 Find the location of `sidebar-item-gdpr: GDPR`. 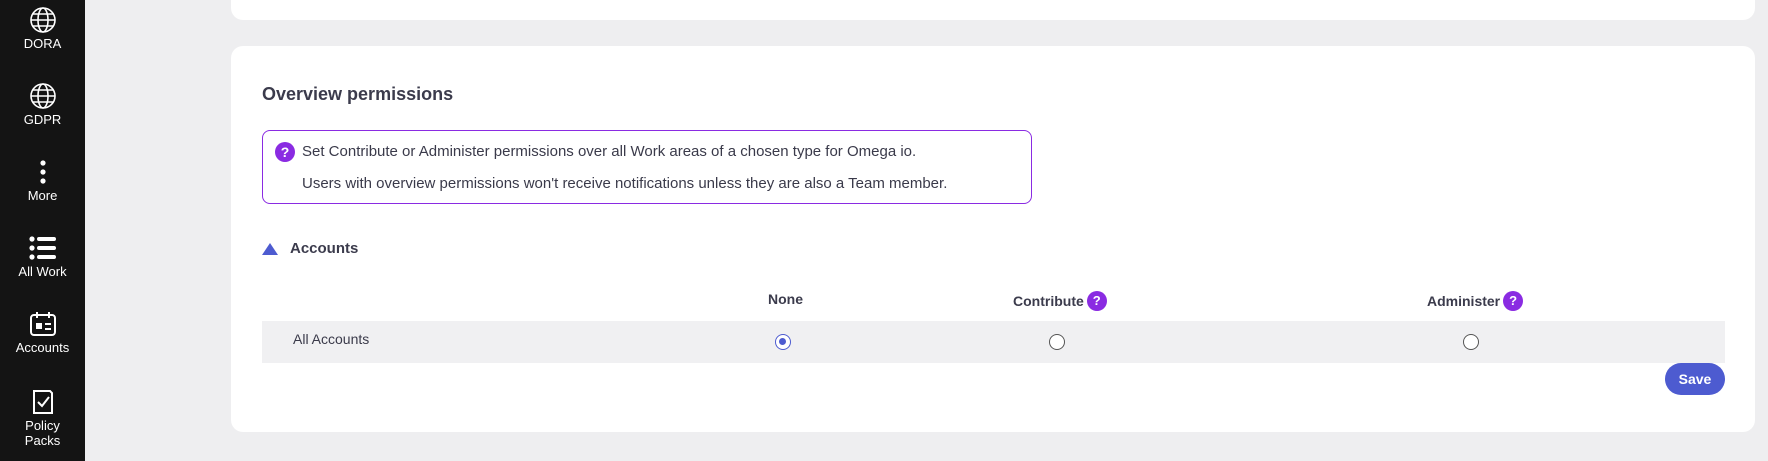

sidebar-item-gdpr: GDPR is located at coordinates (42, 104).